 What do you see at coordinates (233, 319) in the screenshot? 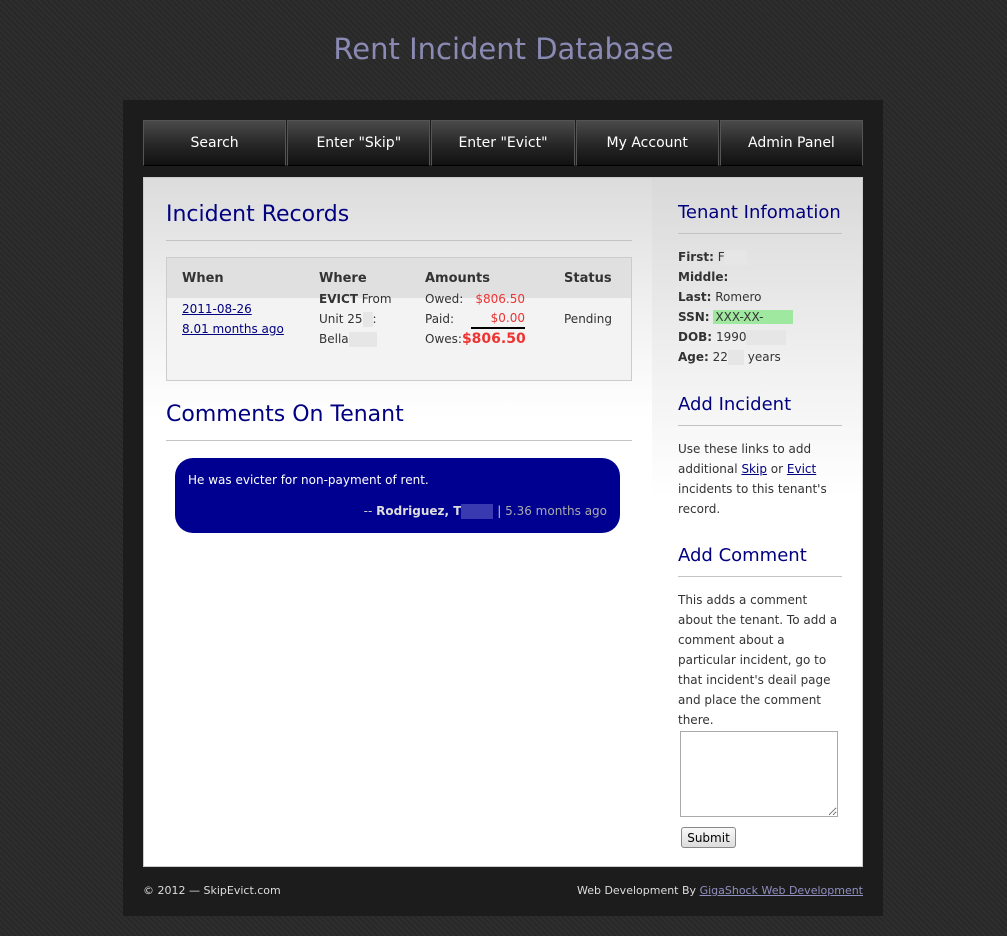
I see `when-cell: 2011-08-26 8.01 months ago` at bounding box center [233, 319].